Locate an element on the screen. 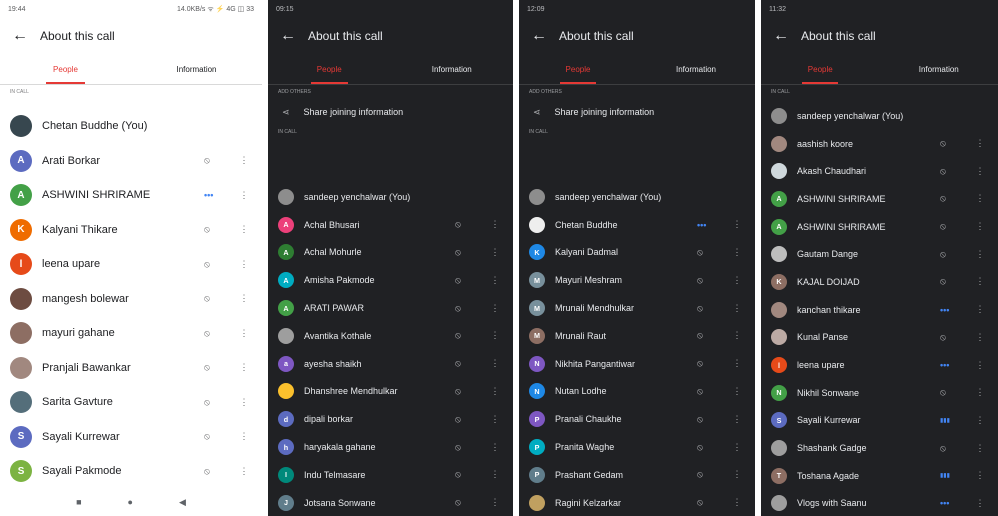  participant-row: A ASHWINI SHRIRAME ••• ⋮ is located at coordinates (131, 195).